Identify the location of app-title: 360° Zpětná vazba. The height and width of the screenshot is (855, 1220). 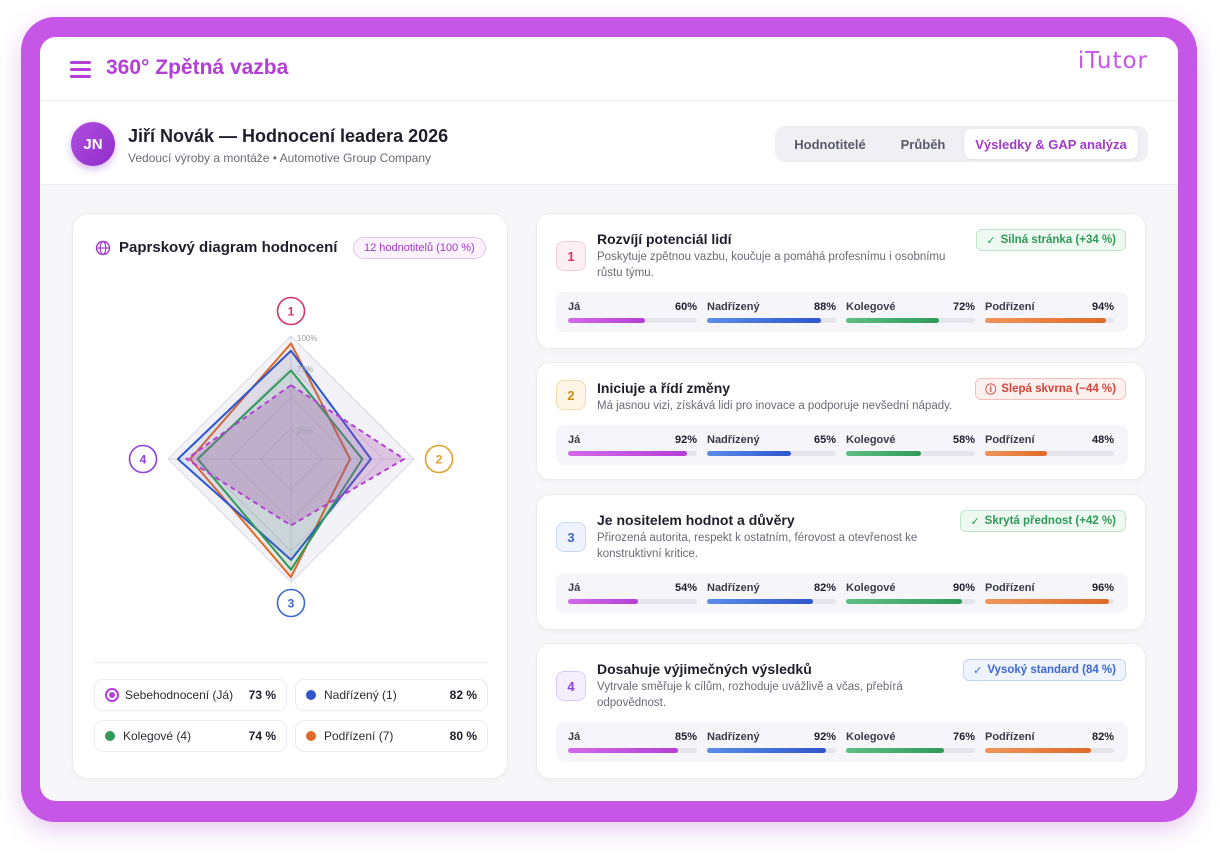
(197, 67).